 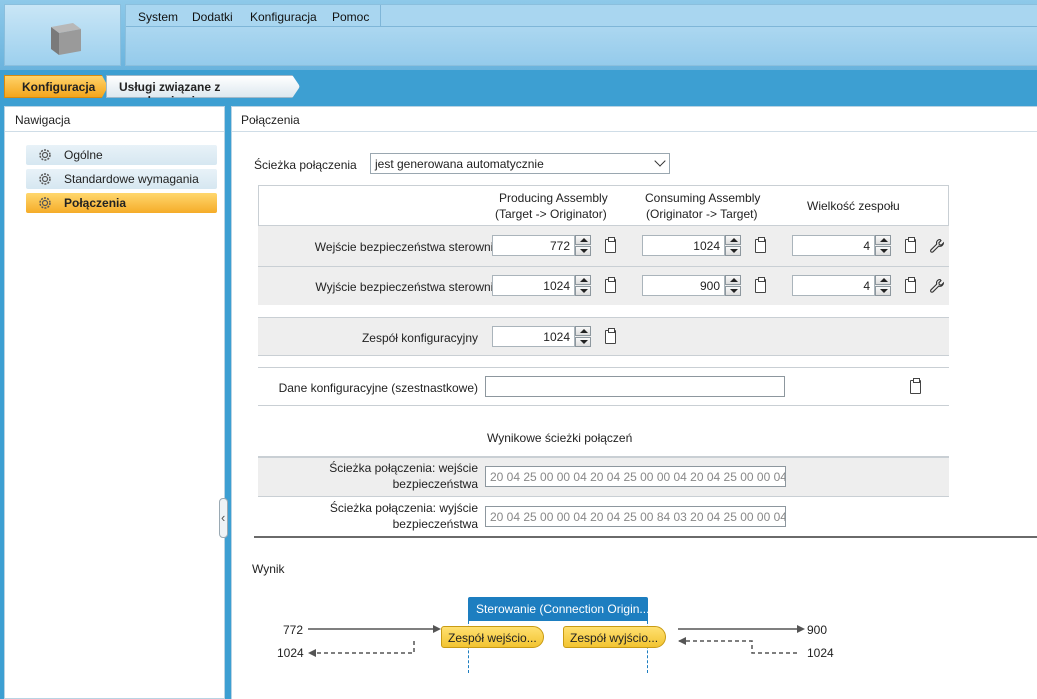 I want to click on device-logo, so click(x=62, y=35).